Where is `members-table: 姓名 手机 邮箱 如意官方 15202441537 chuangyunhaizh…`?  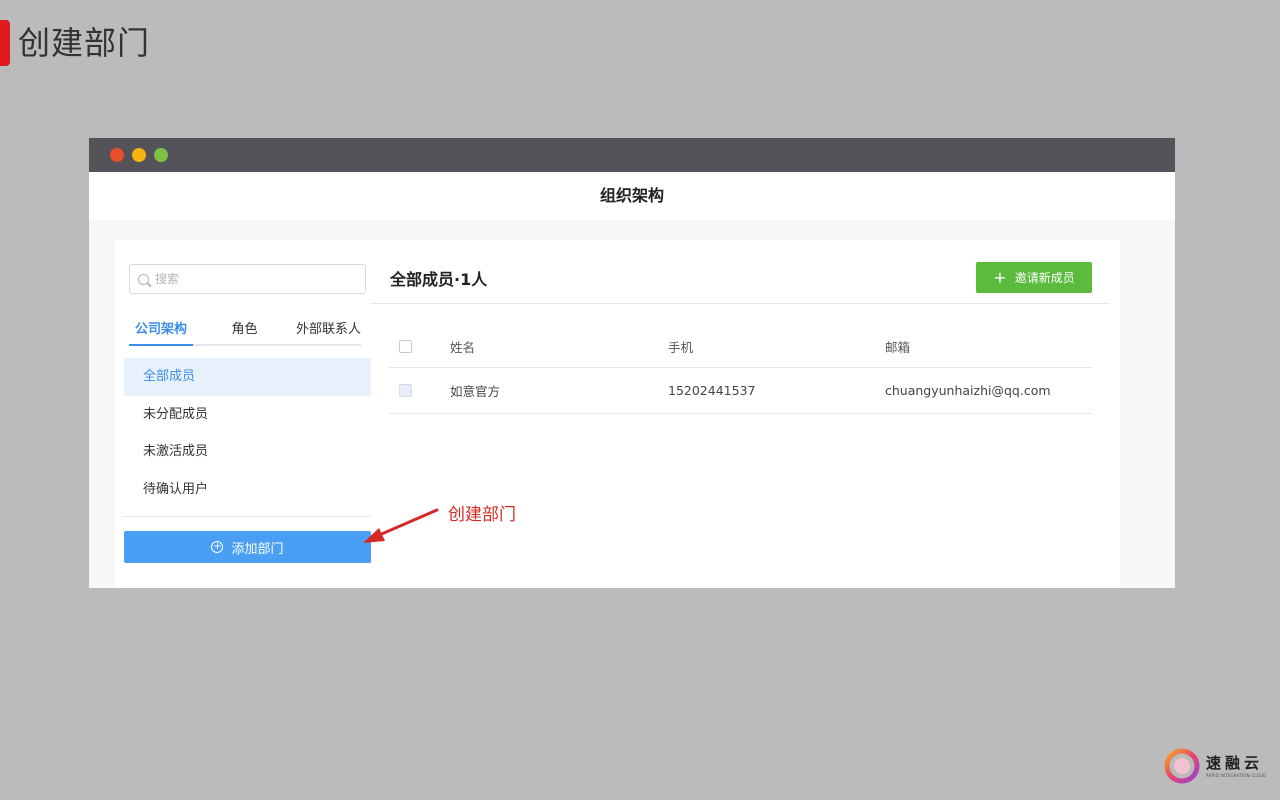
members-table: 姓名 手机 邮箱 如意官方 15202441537 chuangyunhaizh… is located at coordinates (740, 370).